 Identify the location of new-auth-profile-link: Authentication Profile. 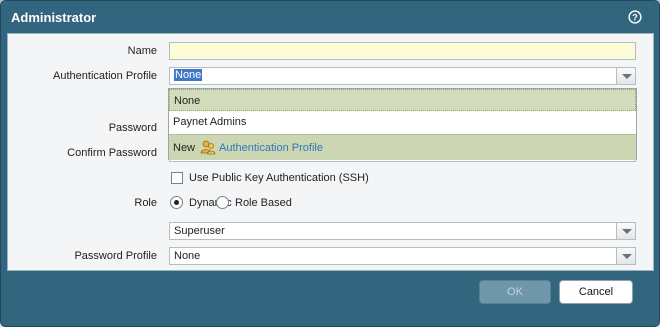
(271, 148).